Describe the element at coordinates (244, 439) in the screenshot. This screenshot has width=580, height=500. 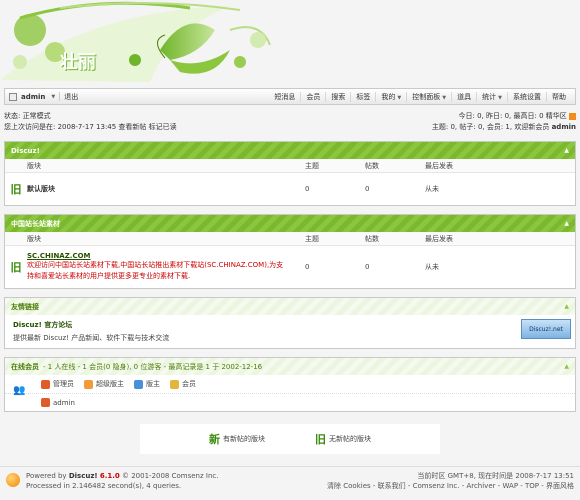
I see `legend-new-label: 有新帖的版块` at that location.